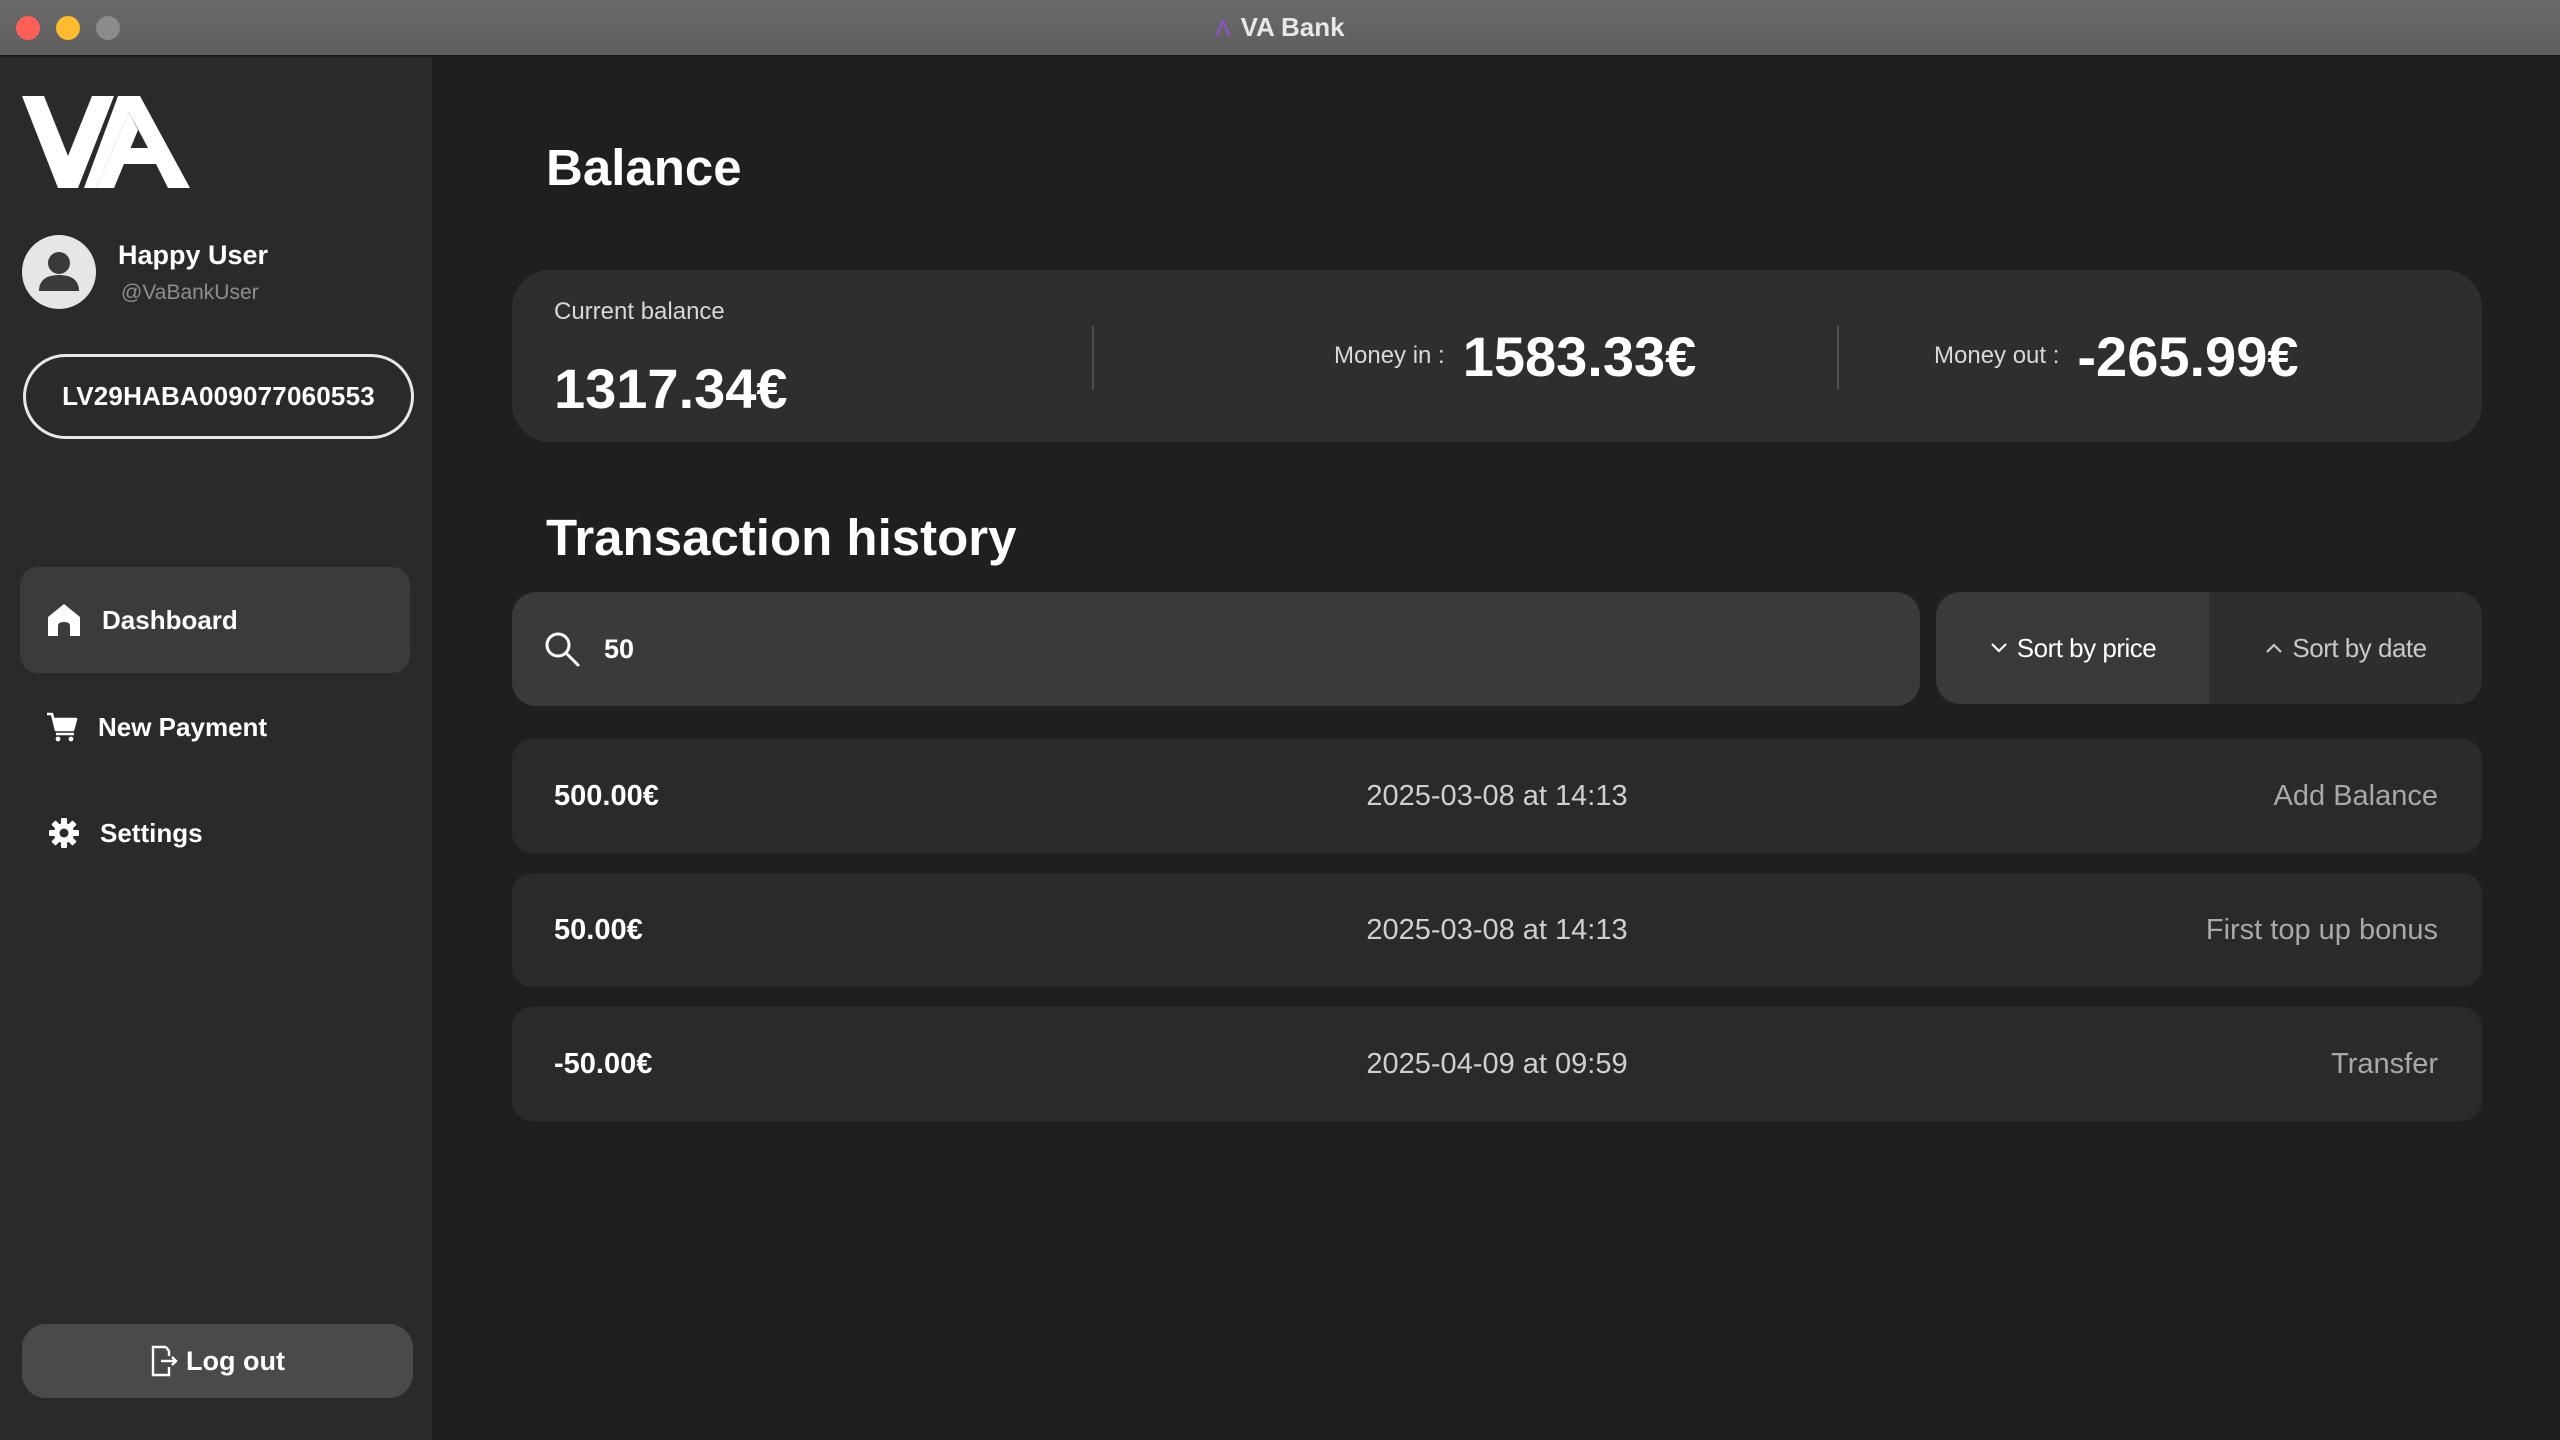  What do you see at coordinates (562, 649) in the screenshot?
I see `search-icon` at bounding box center [562, 649].